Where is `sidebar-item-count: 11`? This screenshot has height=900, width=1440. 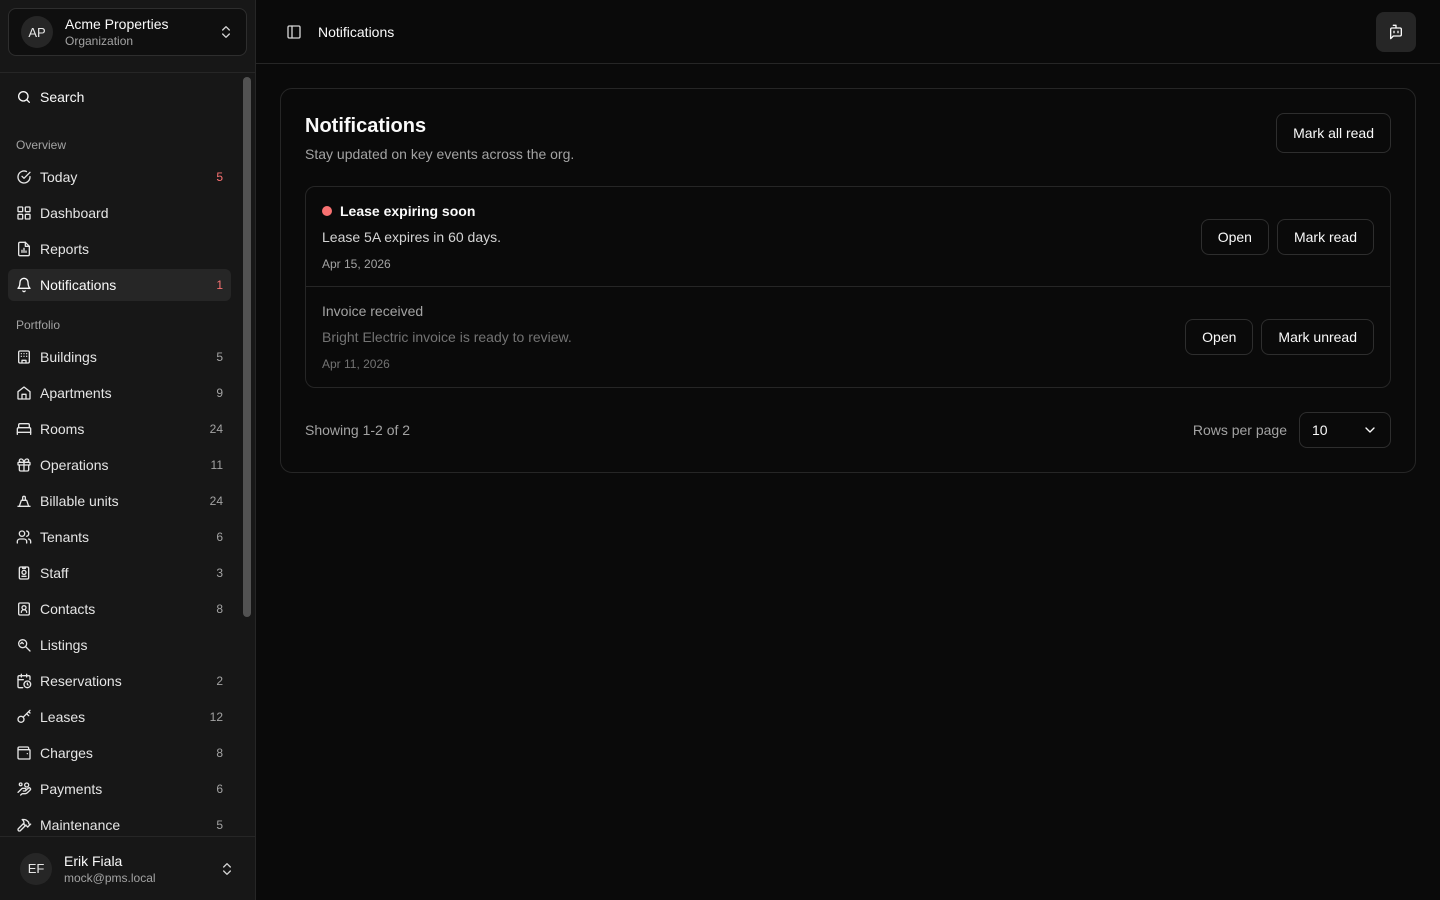 sidebar-item-count: 11 is located at coordinates (216, 465).